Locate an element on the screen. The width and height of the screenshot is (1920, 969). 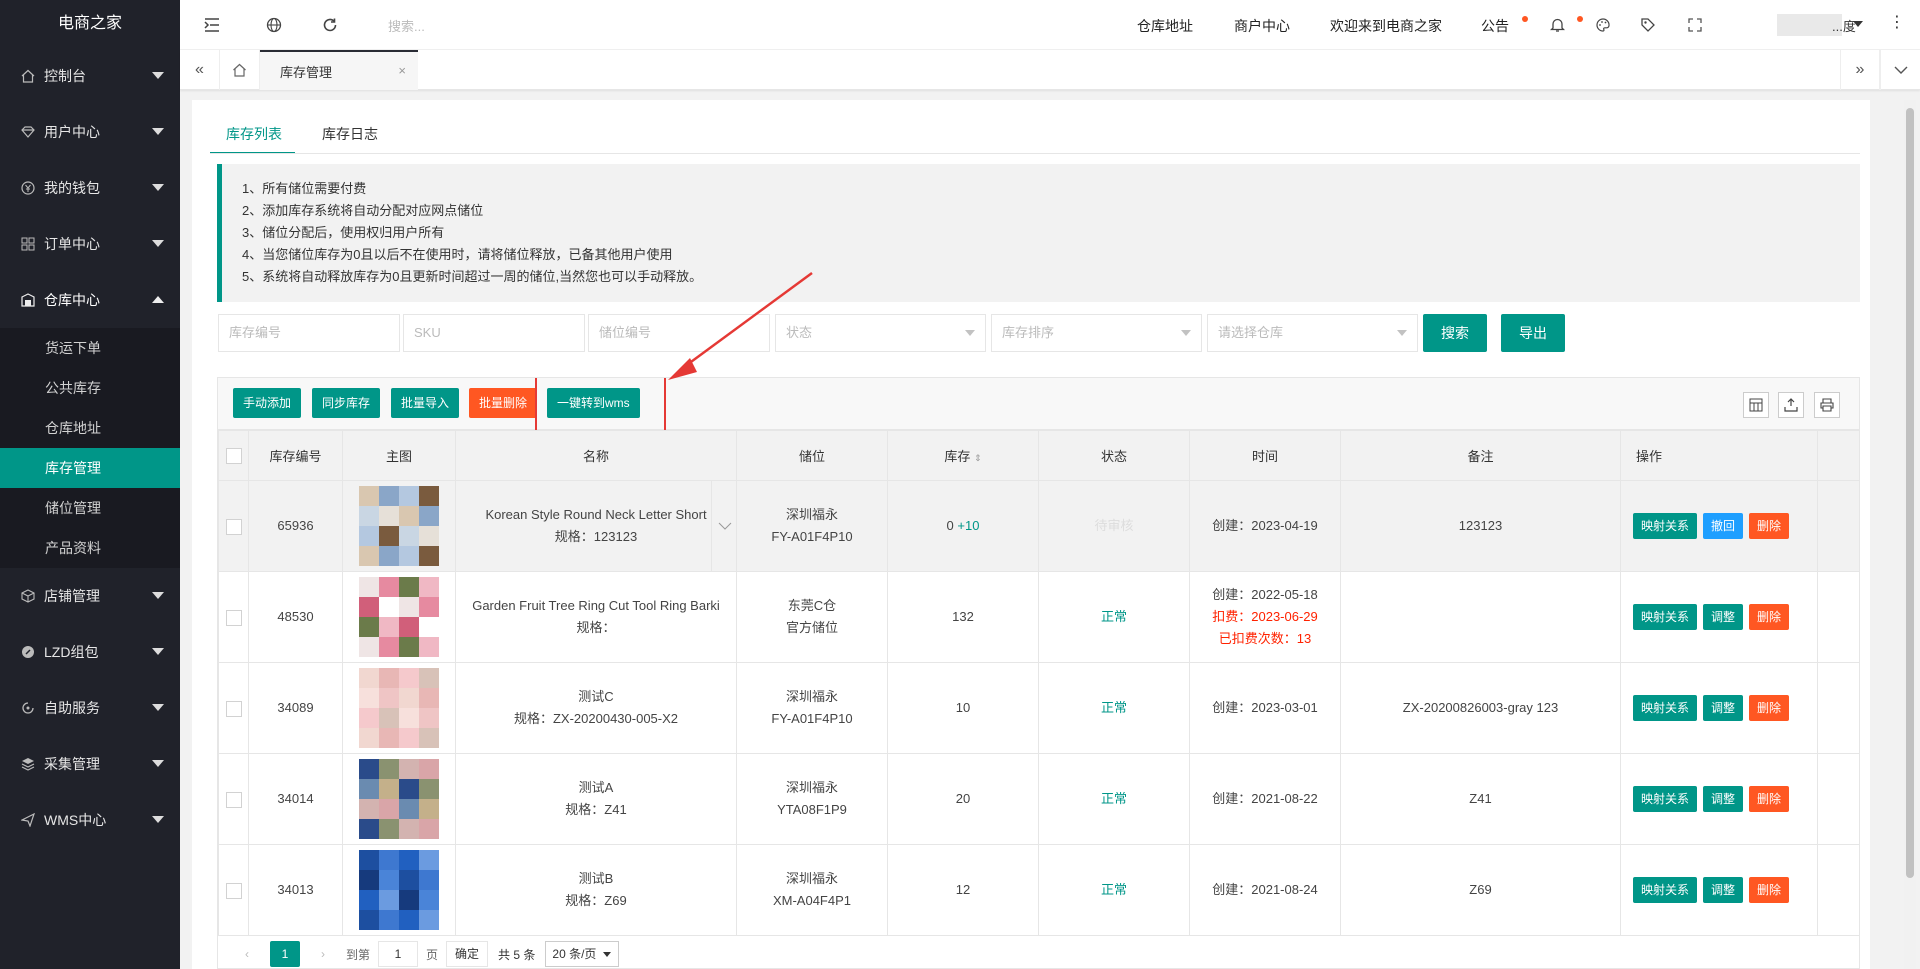
tab-close-icon: × is located at coordinates (402, 70).